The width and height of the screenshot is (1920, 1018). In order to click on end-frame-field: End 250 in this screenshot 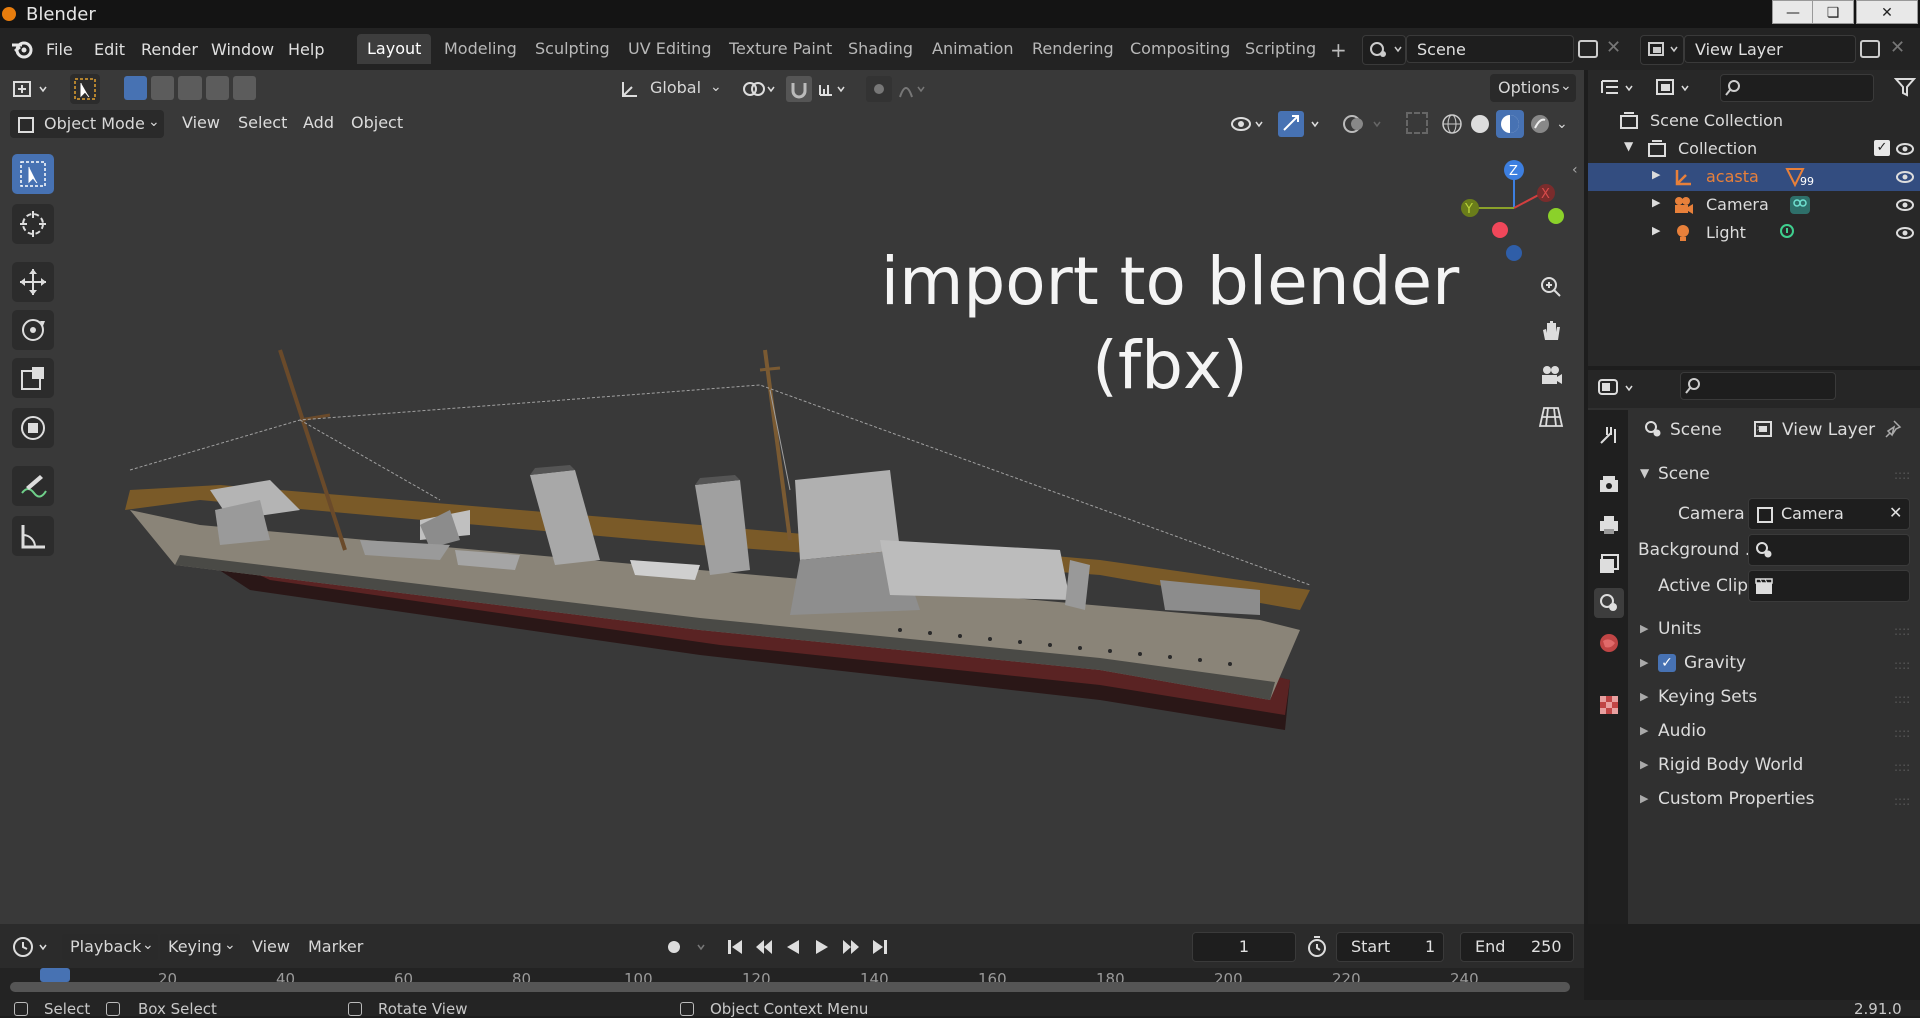, I will do `click(1517, 947)`.